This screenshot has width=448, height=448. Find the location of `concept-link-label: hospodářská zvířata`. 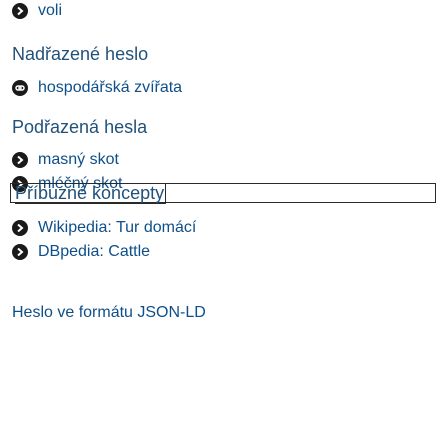

concept-link-label: hospodářská zvířata is located at coordinates (110, 87).